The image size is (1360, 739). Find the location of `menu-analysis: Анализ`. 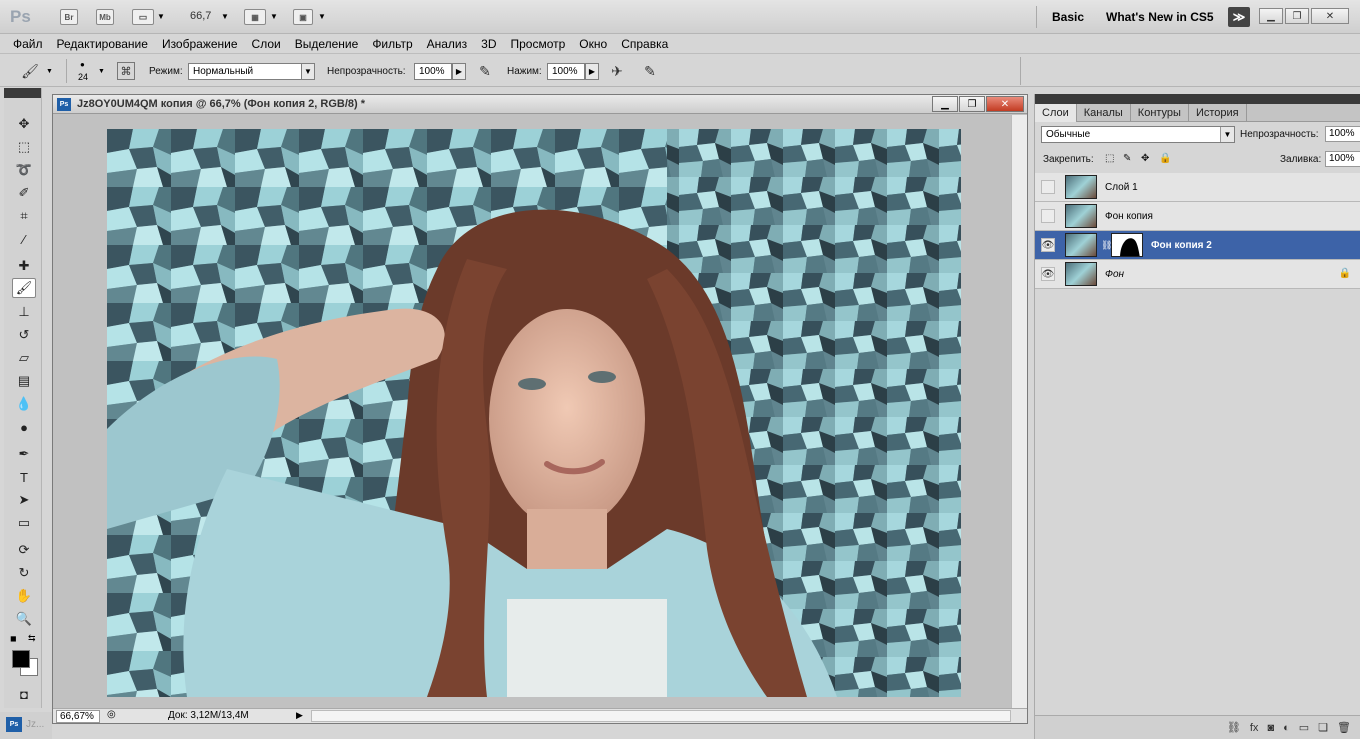

menu-analysis: Анализ is located at coordinates (447, 44).